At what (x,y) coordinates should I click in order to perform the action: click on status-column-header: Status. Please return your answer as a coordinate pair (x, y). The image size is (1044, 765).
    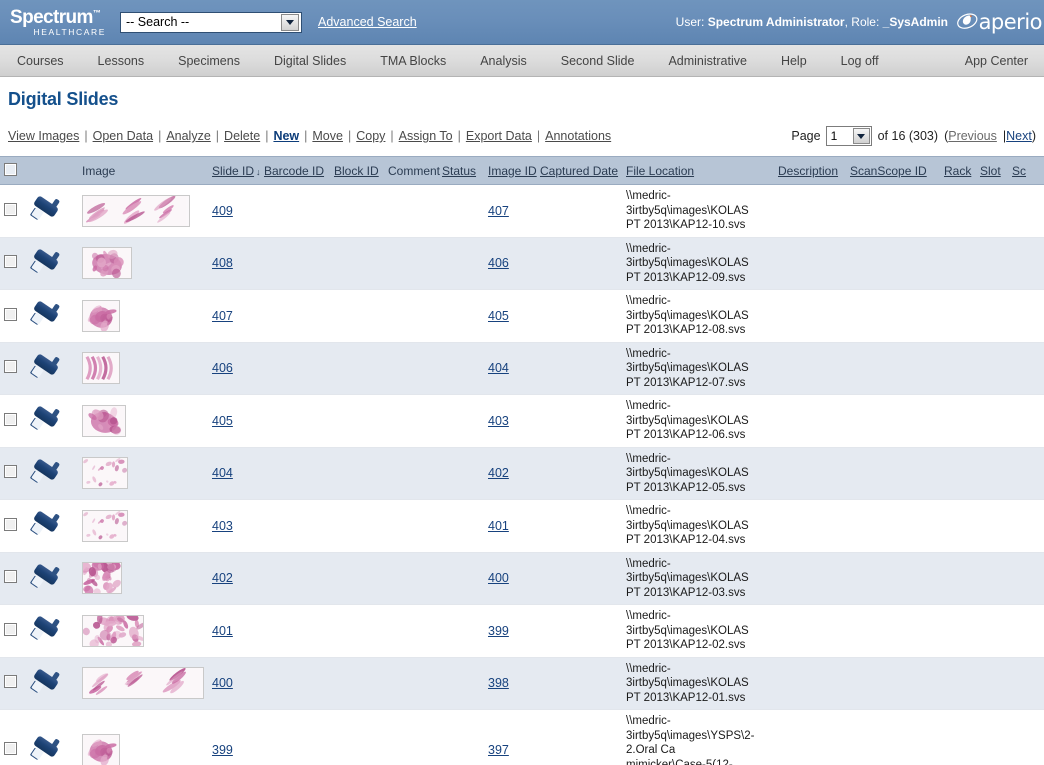
    Looking at the image, I should click on (461, 170).